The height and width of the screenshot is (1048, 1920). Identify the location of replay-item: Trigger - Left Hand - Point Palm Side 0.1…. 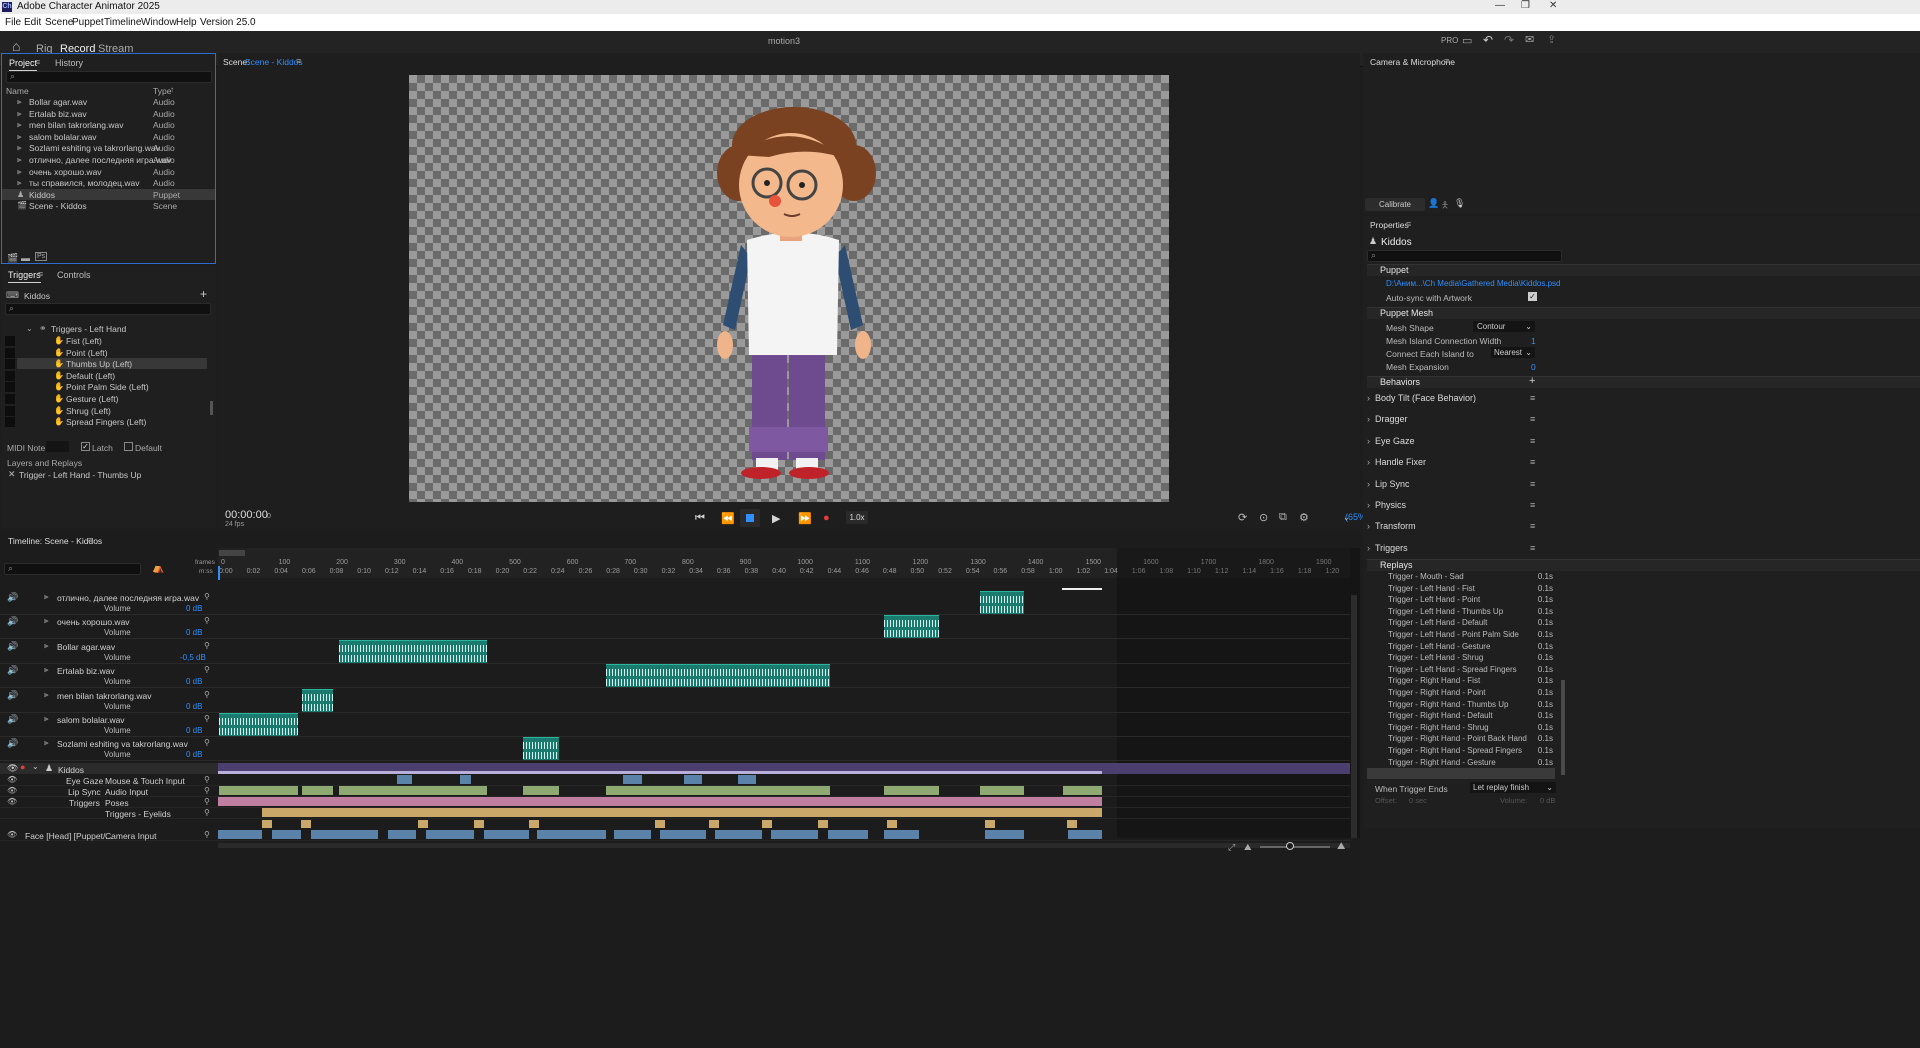
(1470, 634).